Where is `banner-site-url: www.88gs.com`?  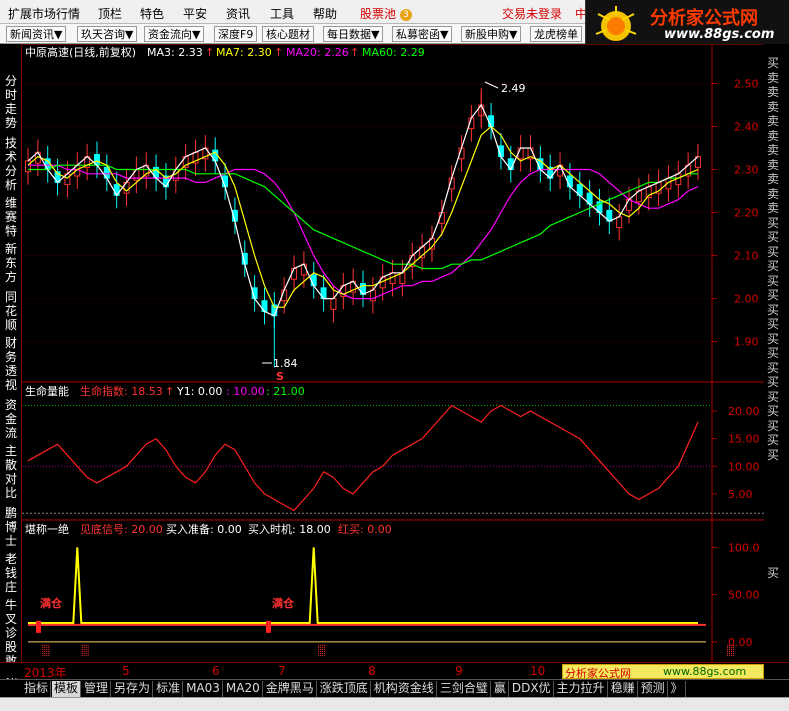
banner-site-url: www.88gs.com is located at coordinates (705, 671).